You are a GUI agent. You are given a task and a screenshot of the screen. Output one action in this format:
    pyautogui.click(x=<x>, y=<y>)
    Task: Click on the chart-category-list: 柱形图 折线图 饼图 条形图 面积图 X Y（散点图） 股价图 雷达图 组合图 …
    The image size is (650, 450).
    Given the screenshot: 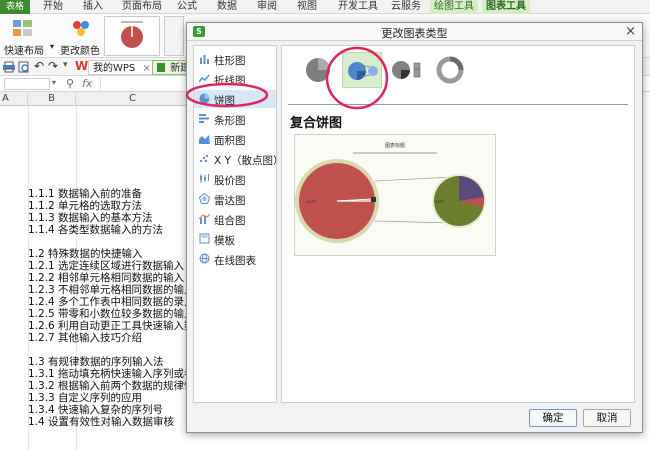 What is the action you would take?
    pyautogui.click(x=238, y=224)
    